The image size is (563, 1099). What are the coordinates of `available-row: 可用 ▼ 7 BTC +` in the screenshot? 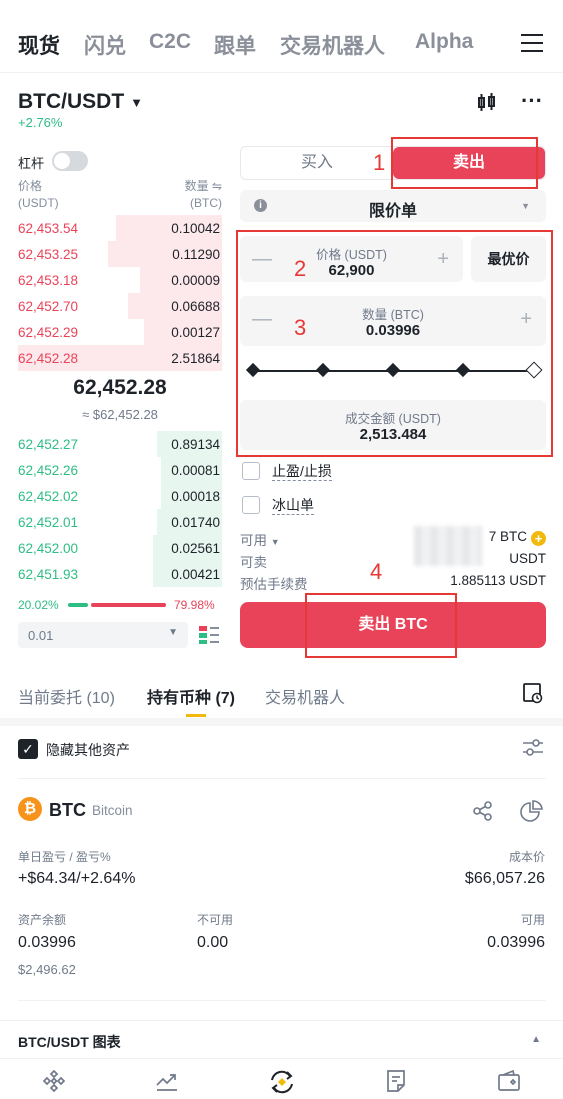 It's located at (393, 539).